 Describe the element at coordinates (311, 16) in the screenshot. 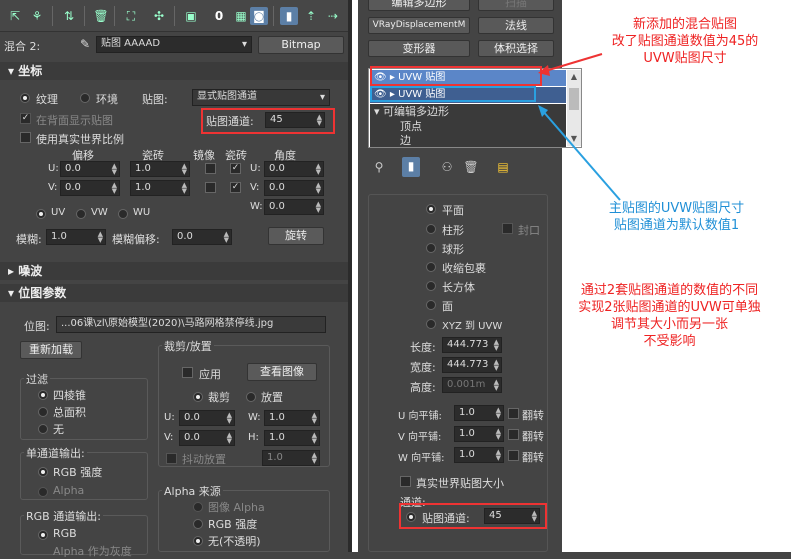

I see `go-parent-icon: ⇡` at that location.